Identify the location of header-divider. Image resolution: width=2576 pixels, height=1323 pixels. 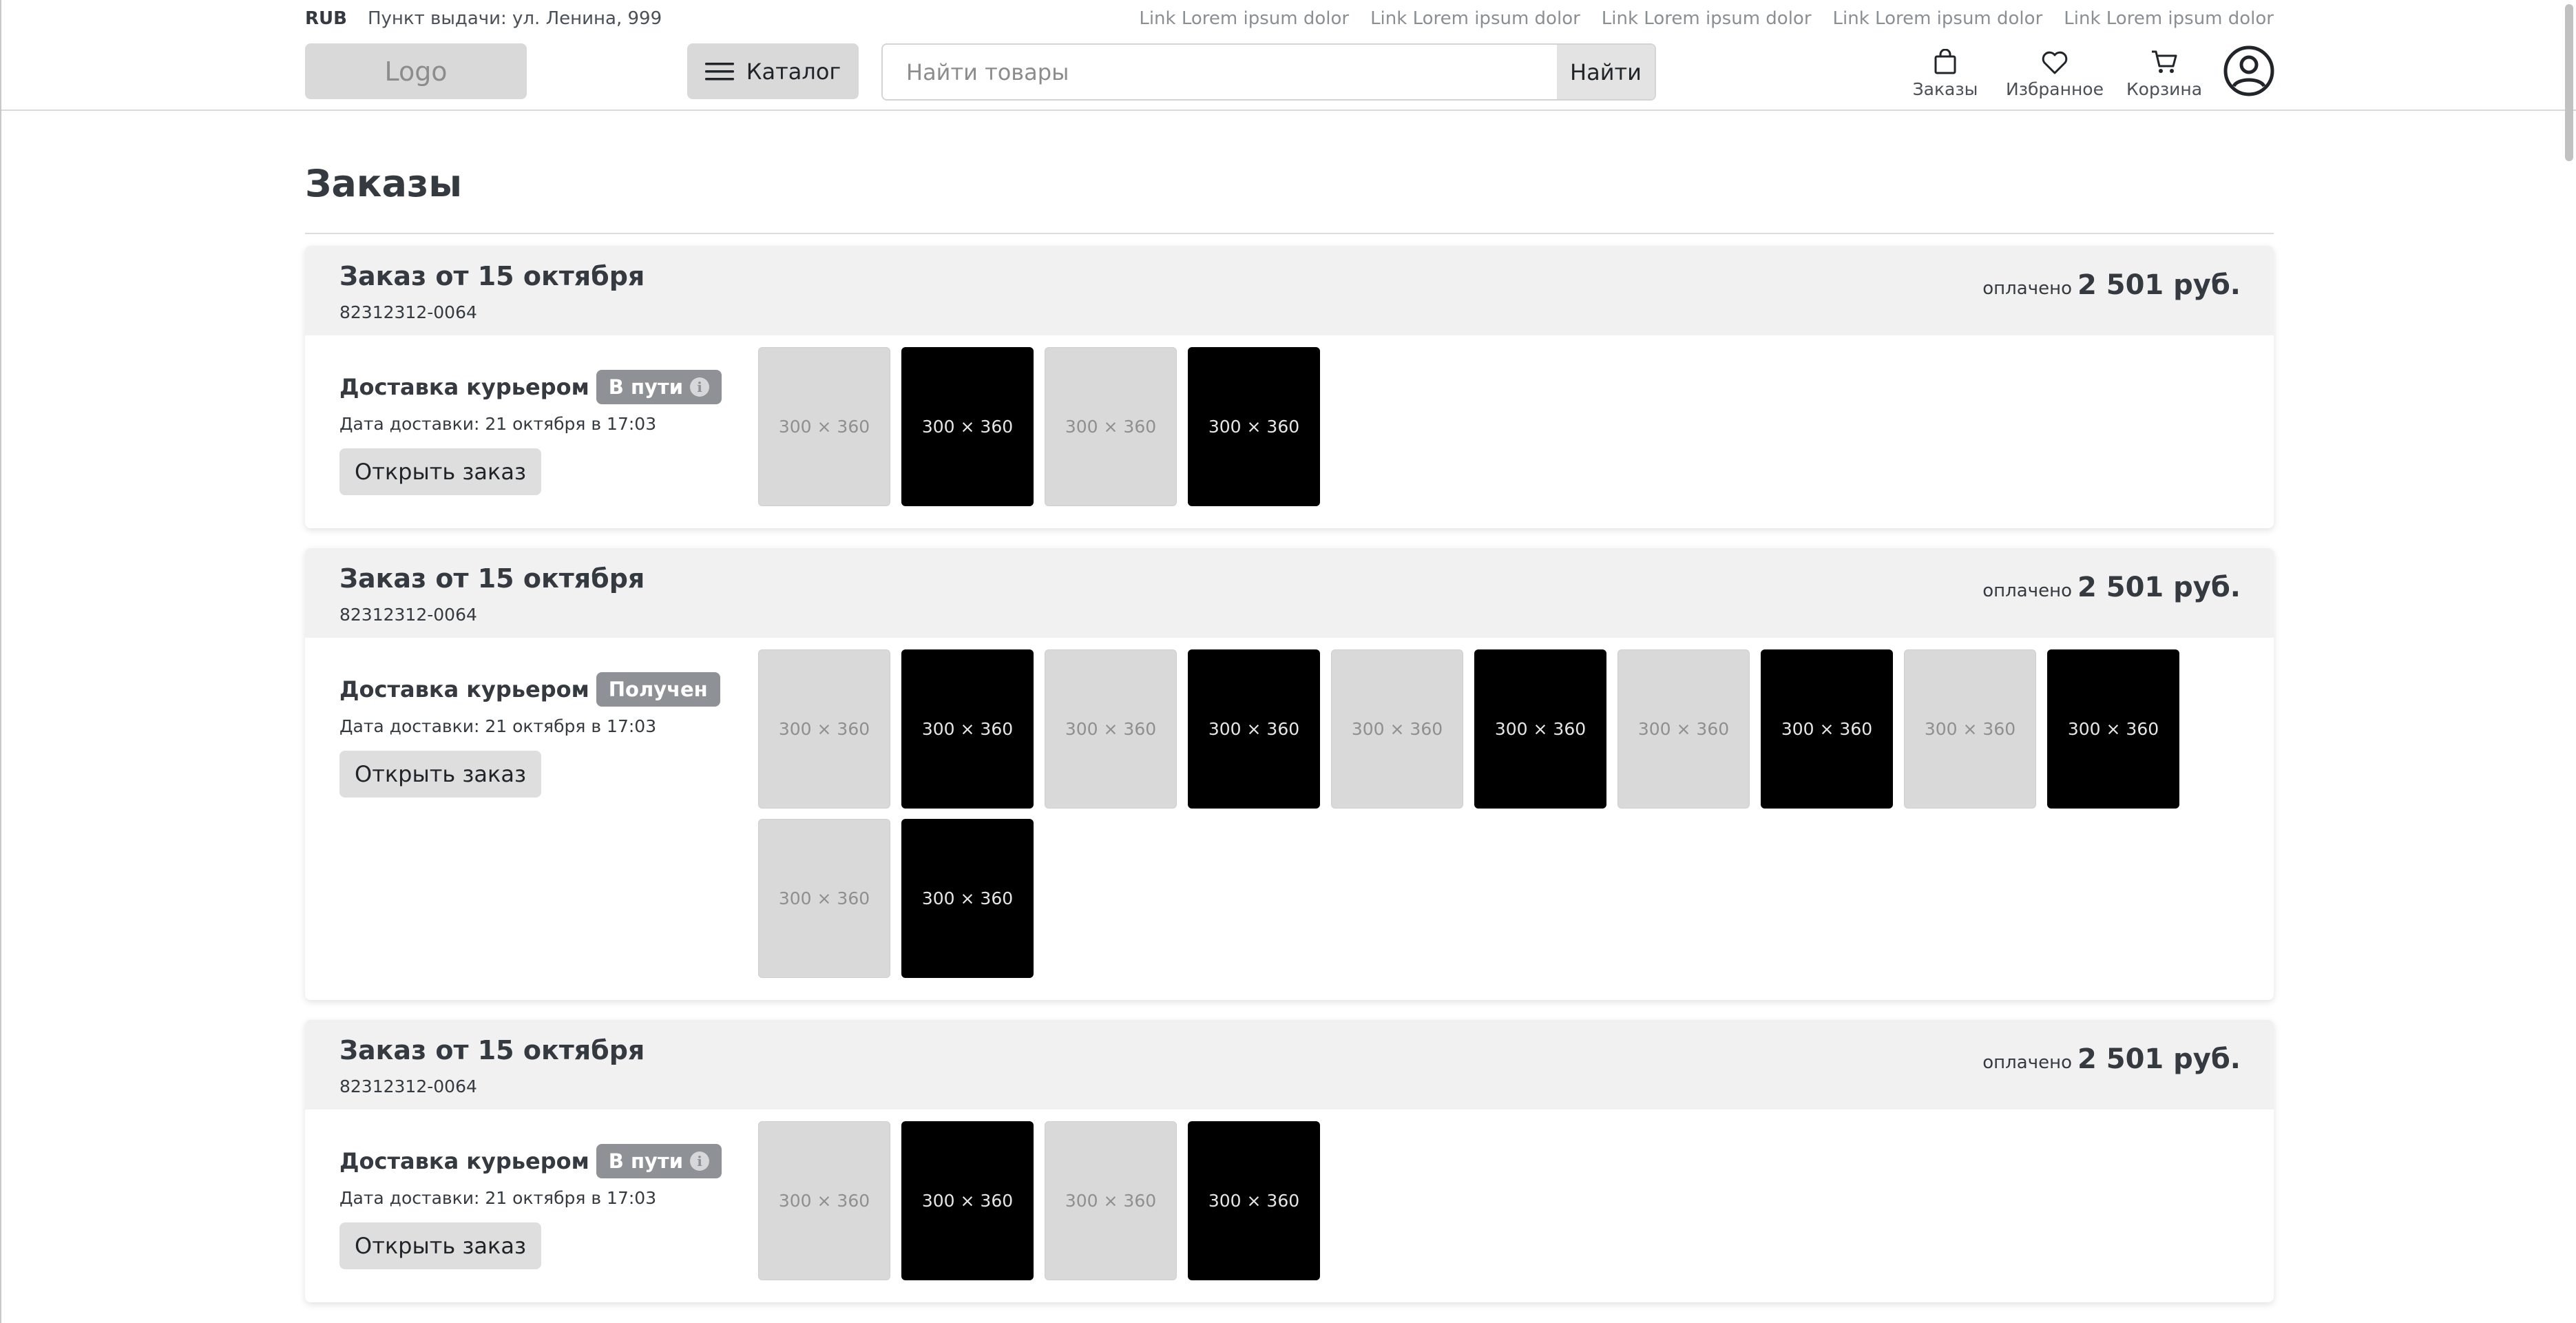
(1288, 110).